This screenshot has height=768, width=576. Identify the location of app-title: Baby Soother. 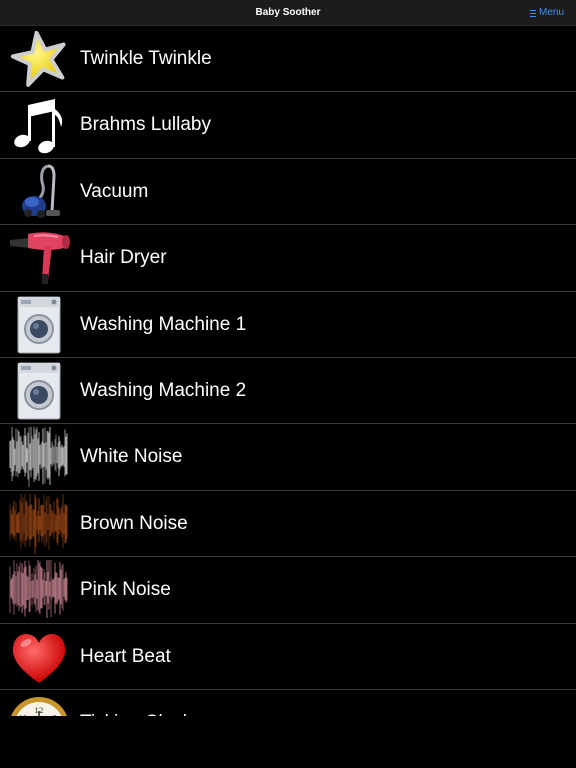
(288, 12).